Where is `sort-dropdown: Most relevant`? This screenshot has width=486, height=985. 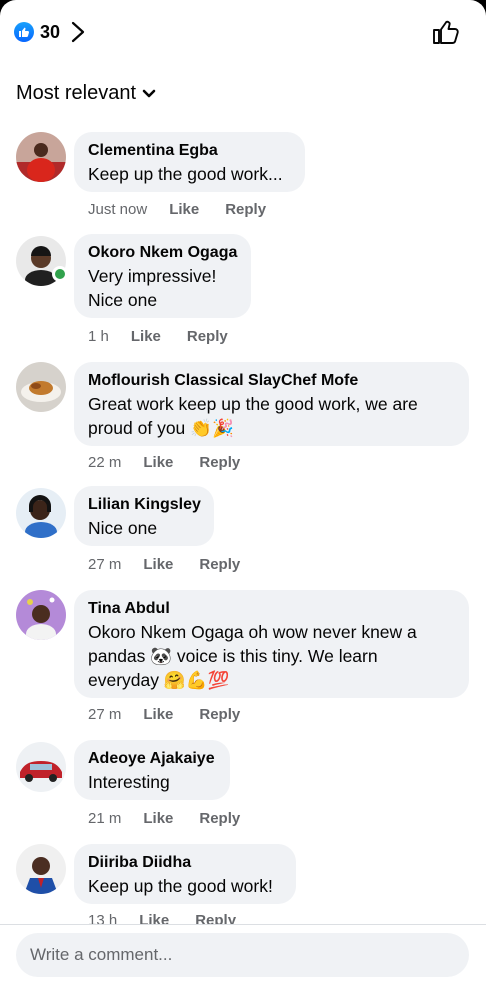
sort-dropdown: Most relevant is located at coordinates (86, 93).